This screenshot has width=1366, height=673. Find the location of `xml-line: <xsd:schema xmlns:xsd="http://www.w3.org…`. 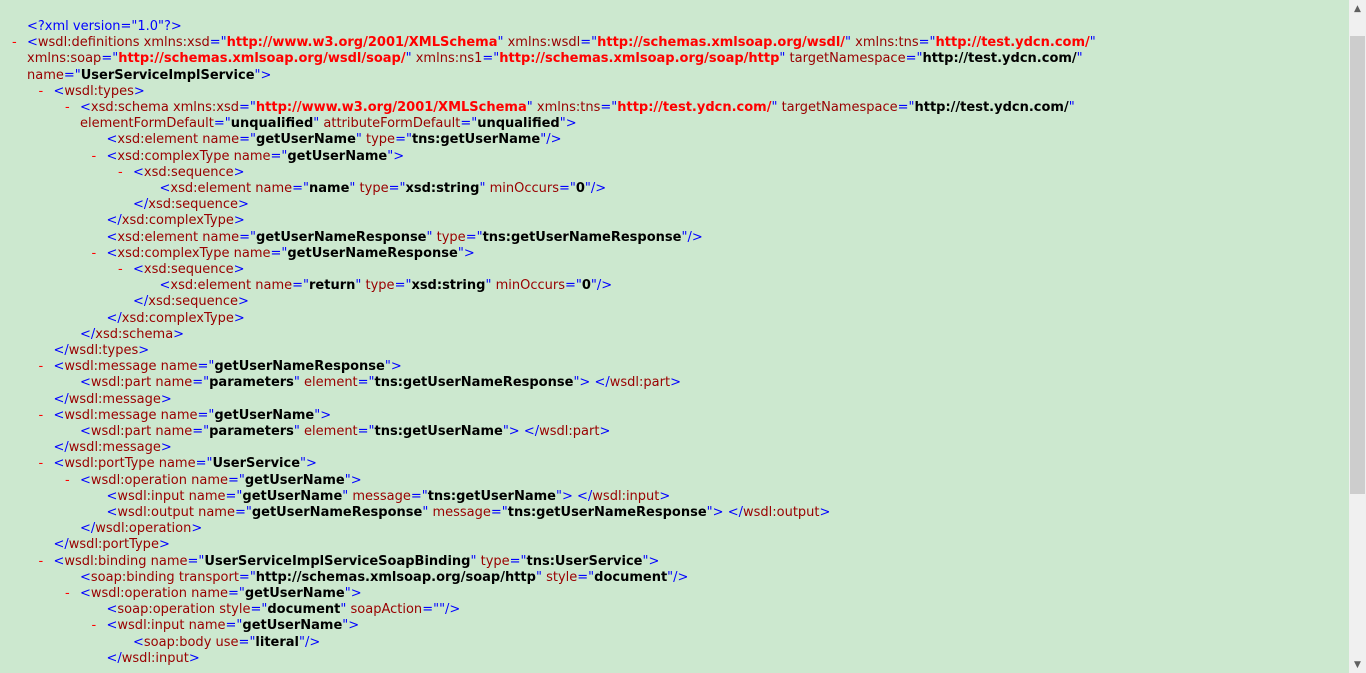

xml-line: <xsd:schema xmlns:xsd="http://www.w3.org… is located at coordinates (577, 107).